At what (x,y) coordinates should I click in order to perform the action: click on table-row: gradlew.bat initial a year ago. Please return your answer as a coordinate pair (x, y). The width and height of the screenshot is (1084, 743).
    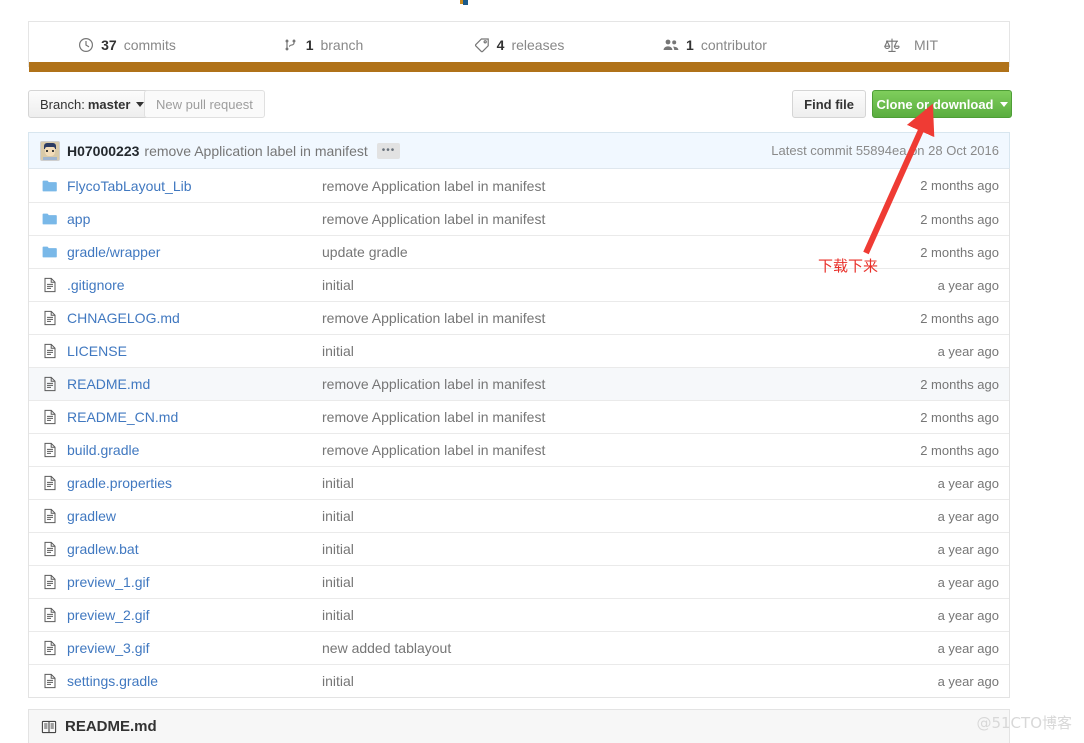
    Looking at the image, I should click on (519, 548).